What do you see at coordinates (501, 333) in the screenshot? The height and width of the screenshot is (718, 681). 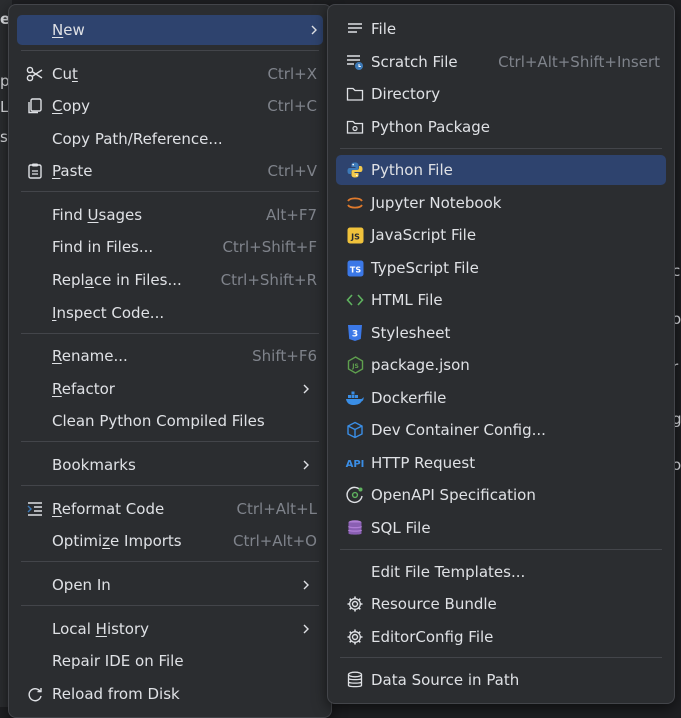 I see `submenu-item-stylesheet: 3 Stylesheet` at bounding box center [501, 333].